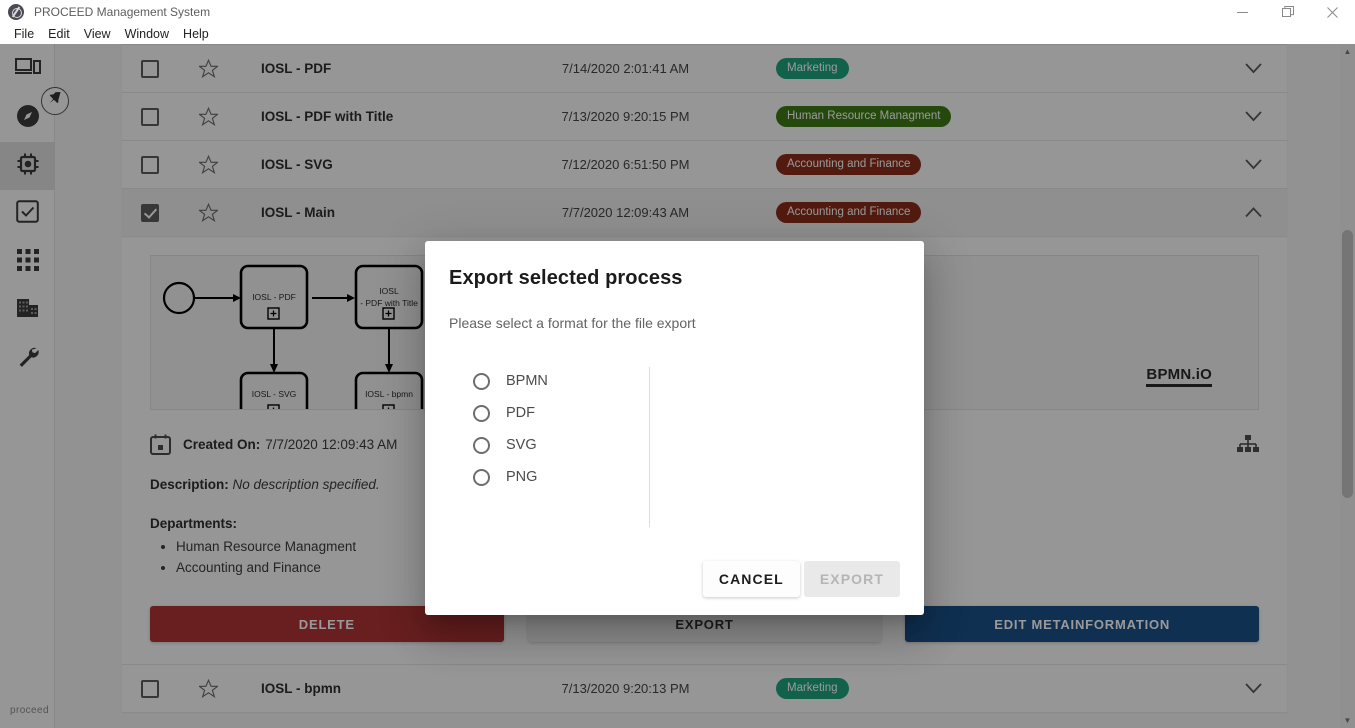 Image resolution: width=1355 pixels, height=728 pixels. I want to click on svg-text: IOSL, so click(389, 291).